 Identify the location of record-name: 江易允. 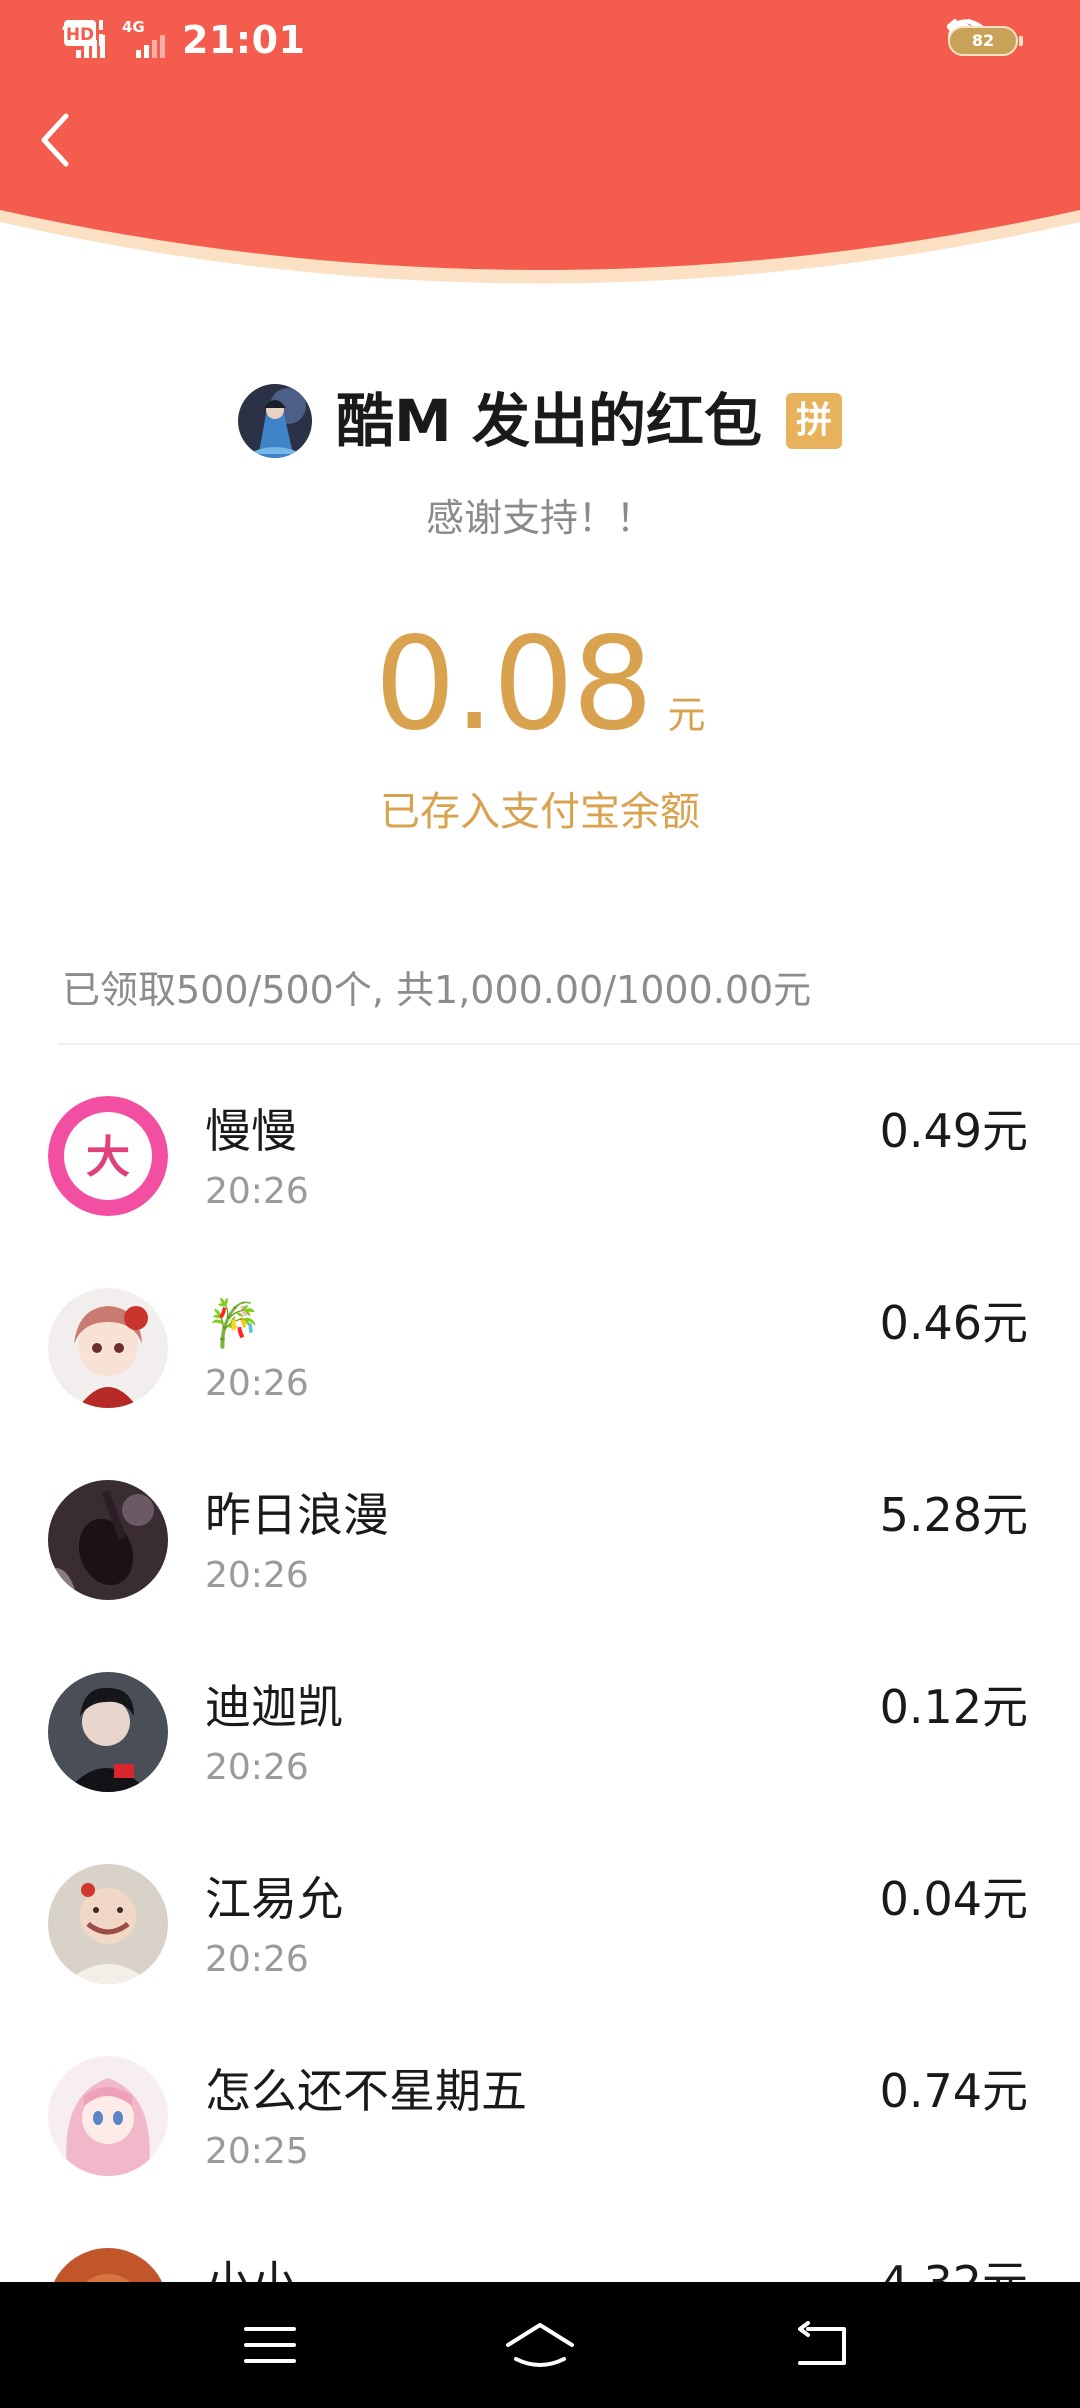
(274, 1899).